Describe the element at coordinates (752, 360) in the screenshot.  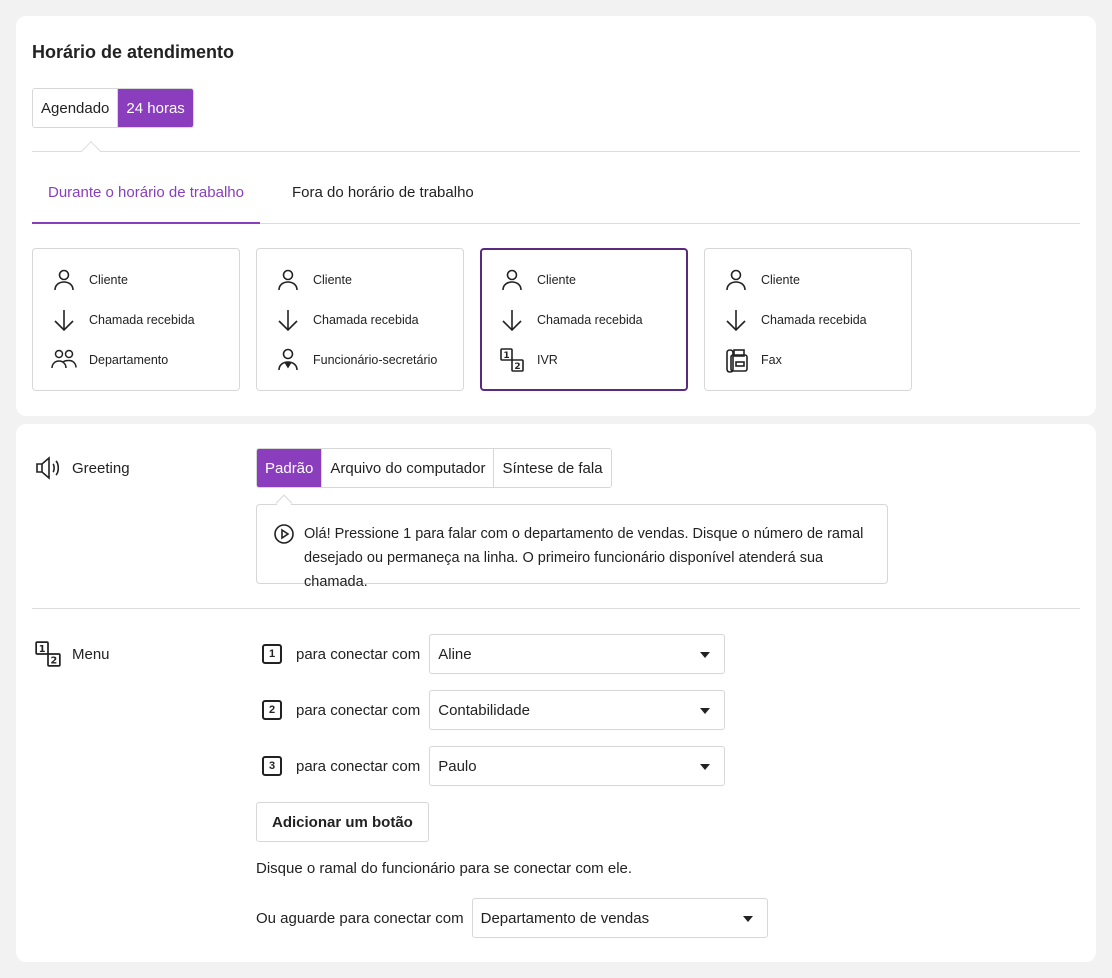
I see `flow-step: Fax` at that location.